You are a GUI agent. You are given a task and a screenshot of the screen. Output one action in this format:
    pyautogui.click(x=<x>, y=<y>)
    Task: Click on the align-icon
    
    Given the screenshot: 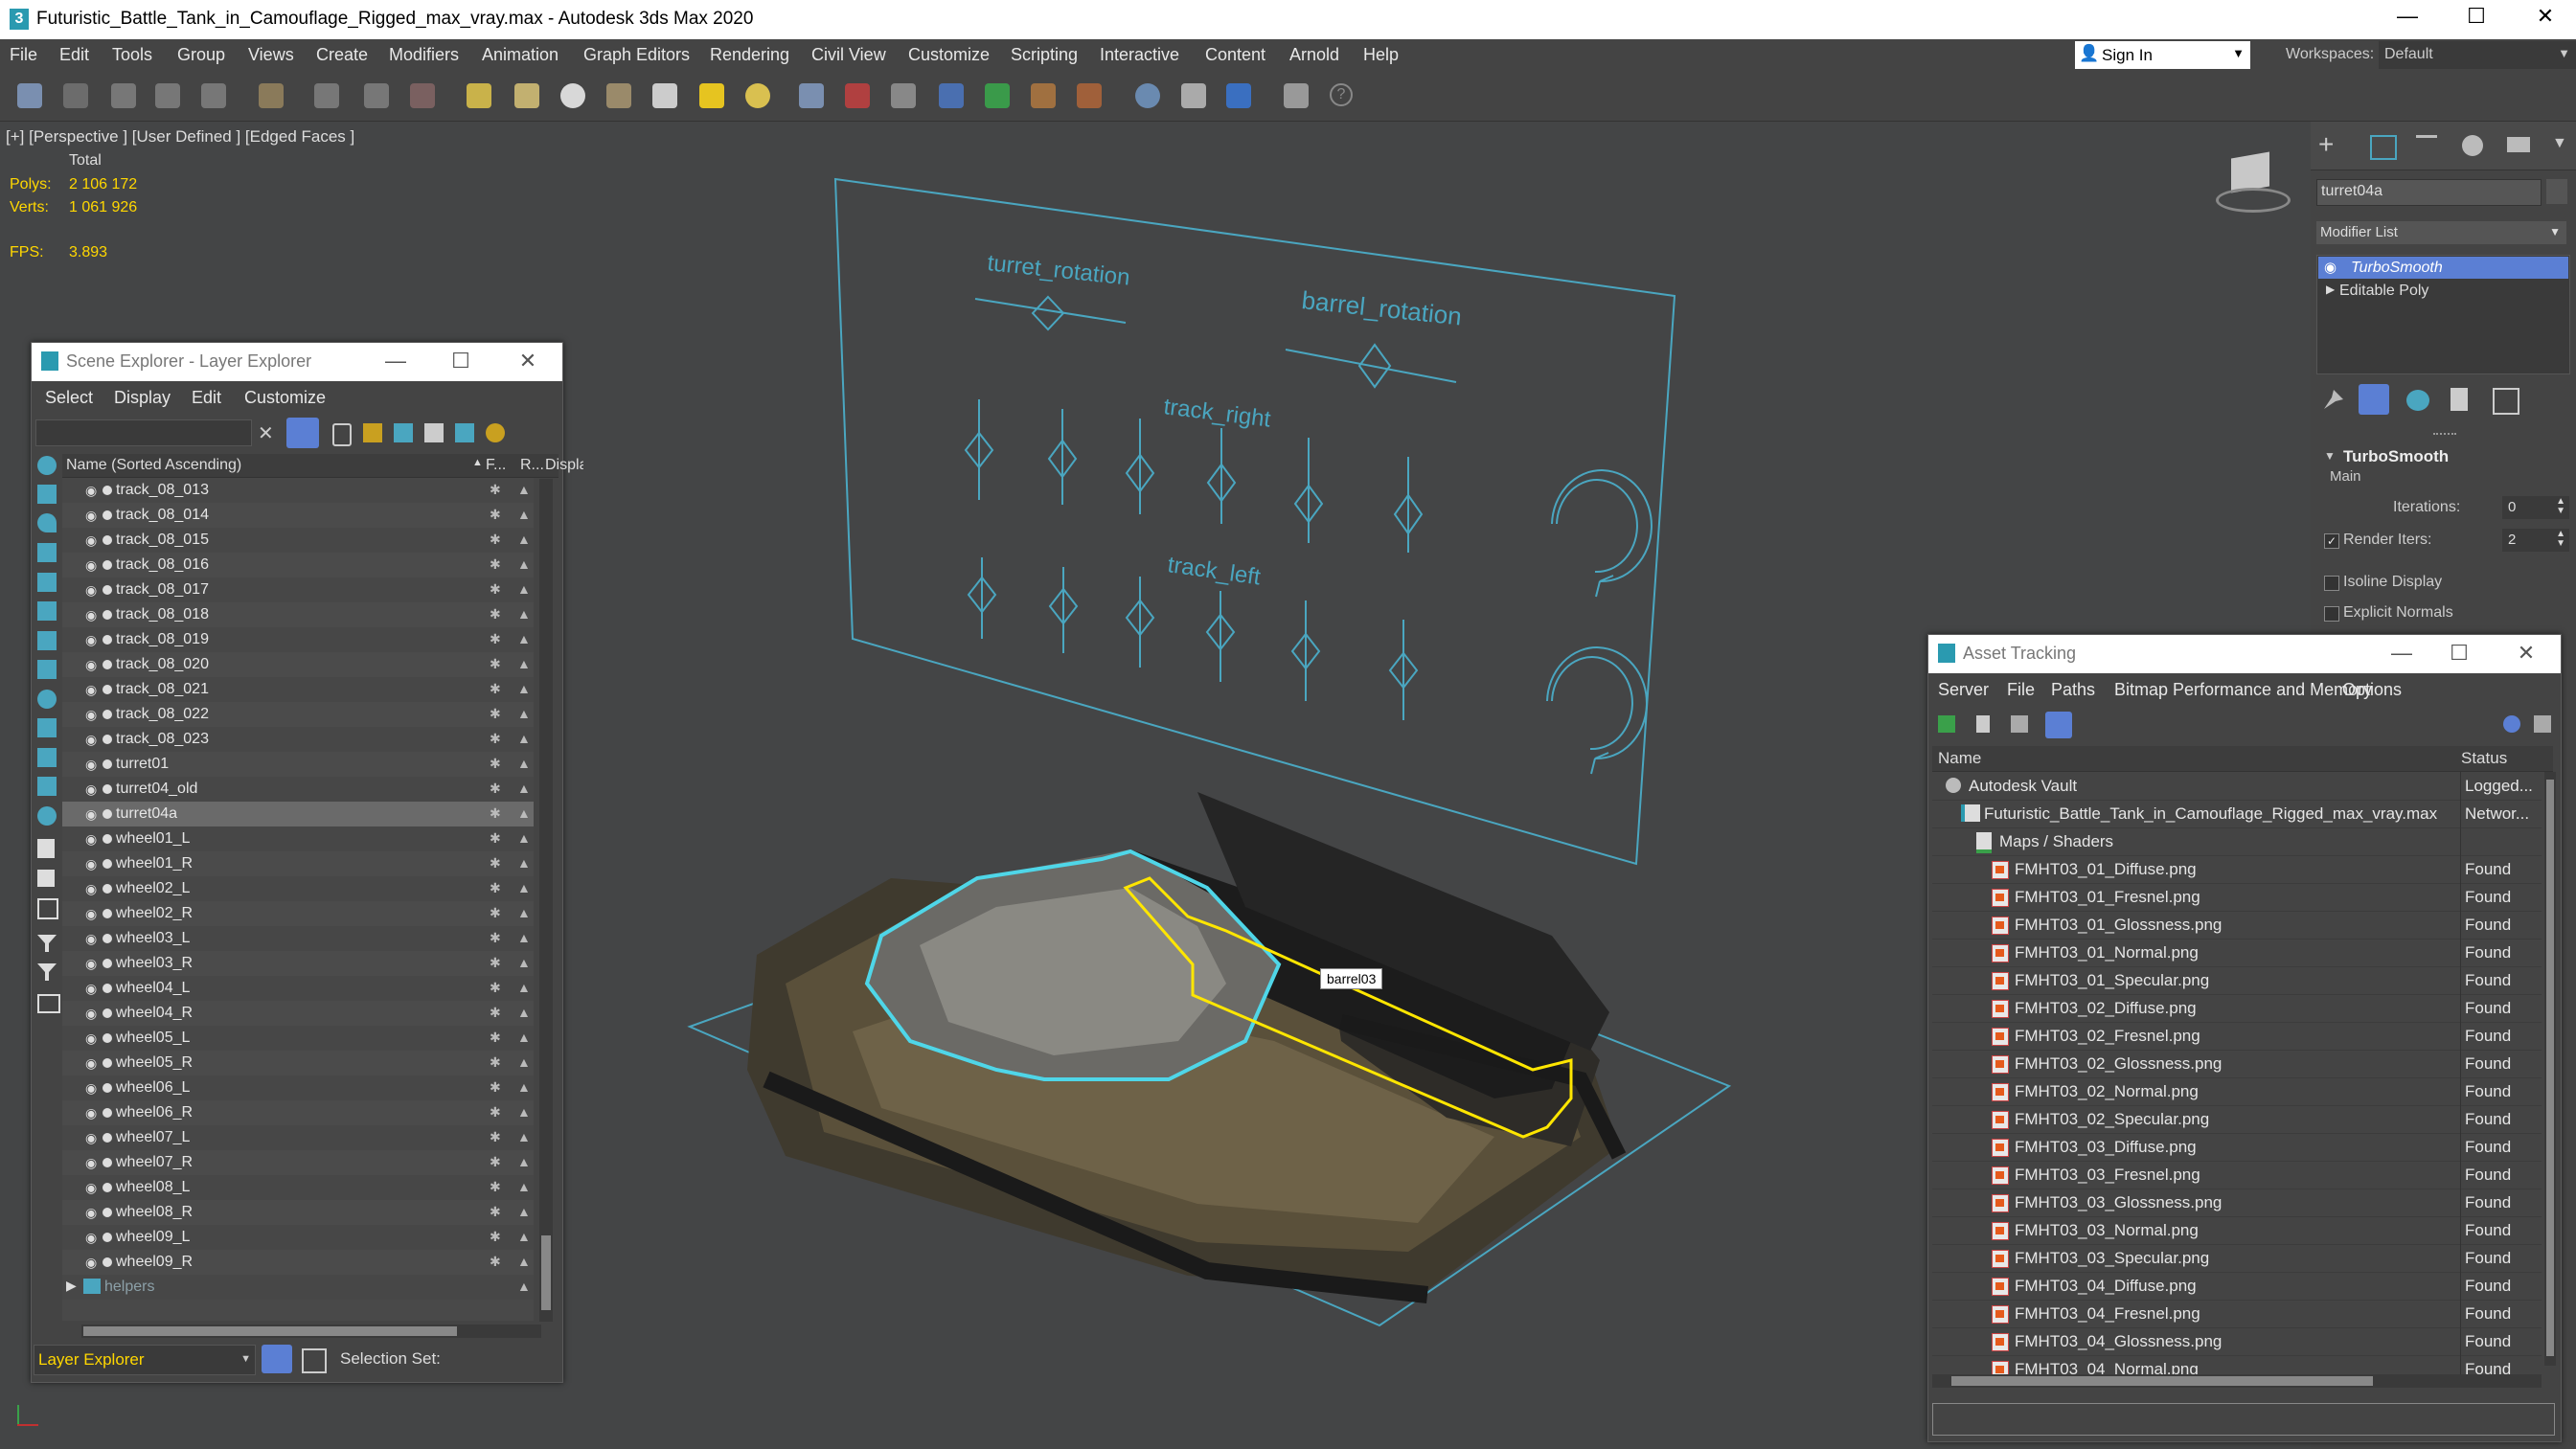 What is the action you would take?
    pyautogui.click(x=903, y=95)
    